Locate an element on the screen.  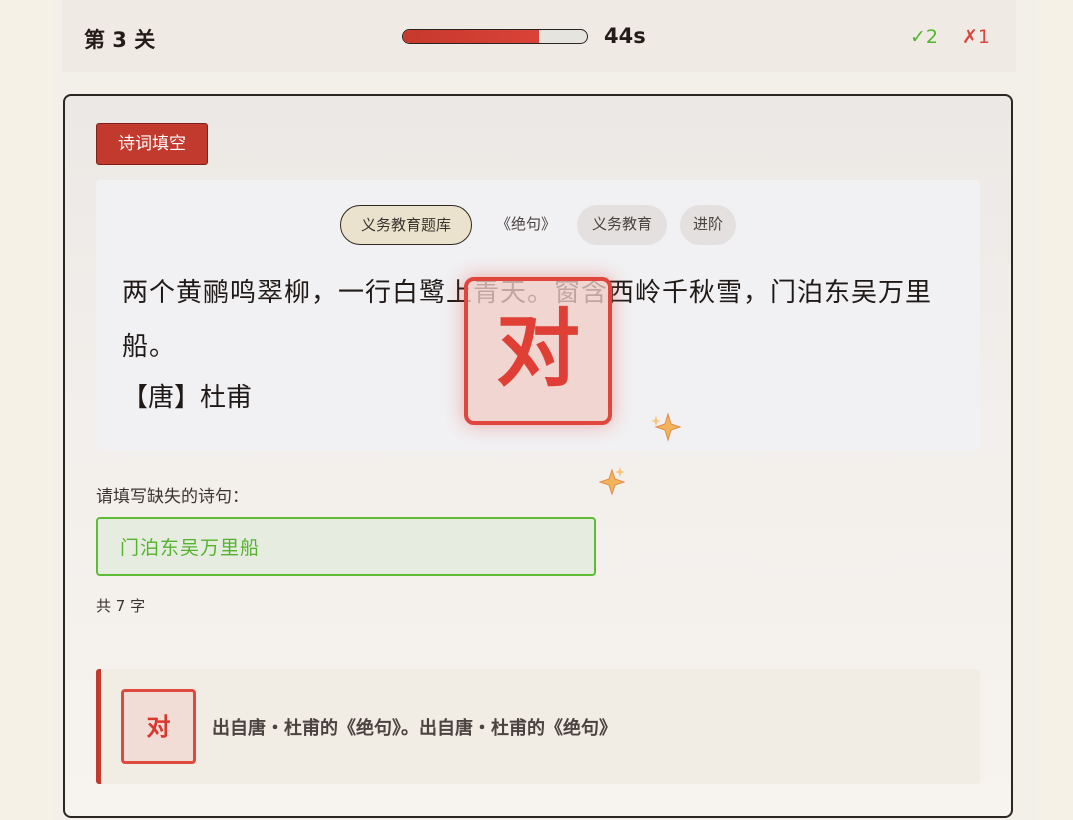
wrong-count: ✗1 is located at coordinates (976, 37).